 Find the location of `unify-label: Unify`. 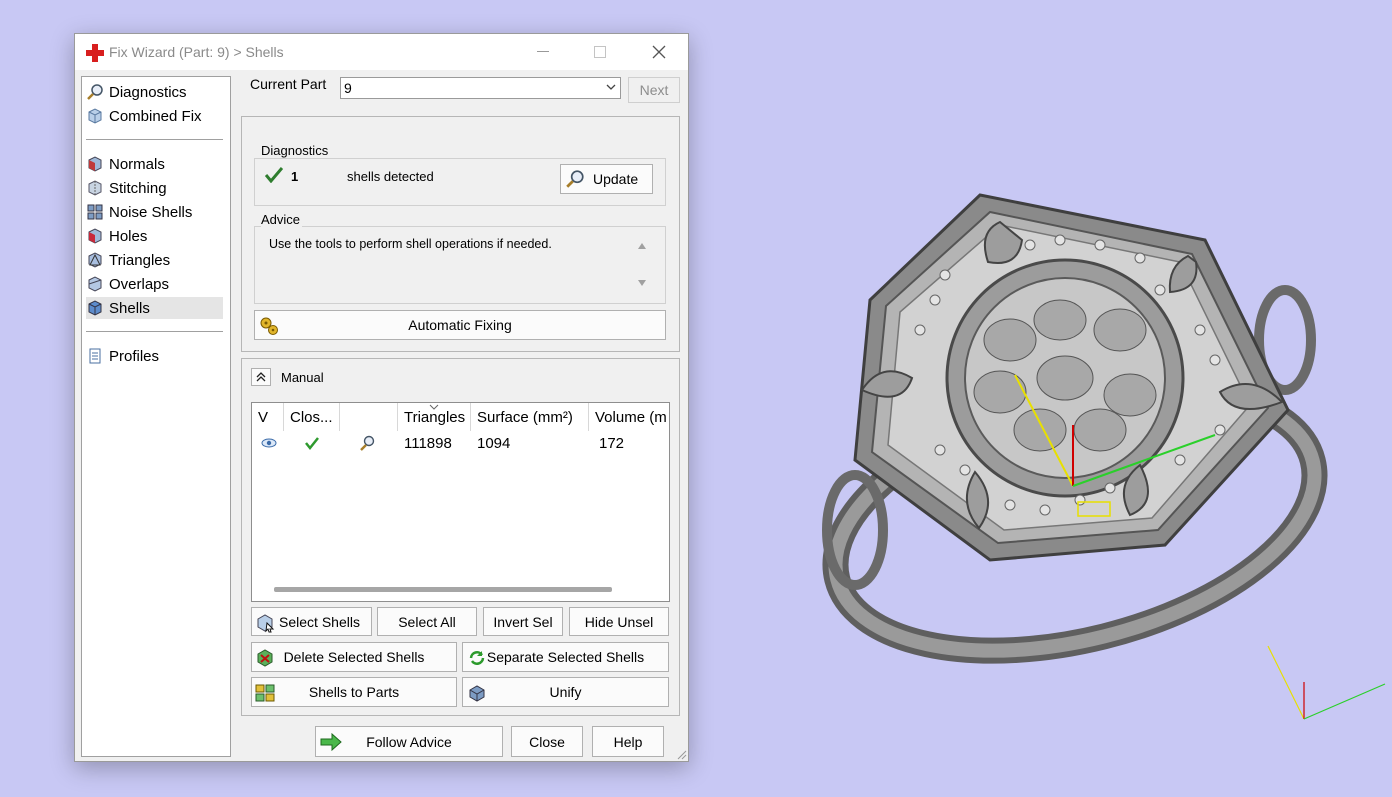

unify-label: Unify is located at coordinates (565, 692).